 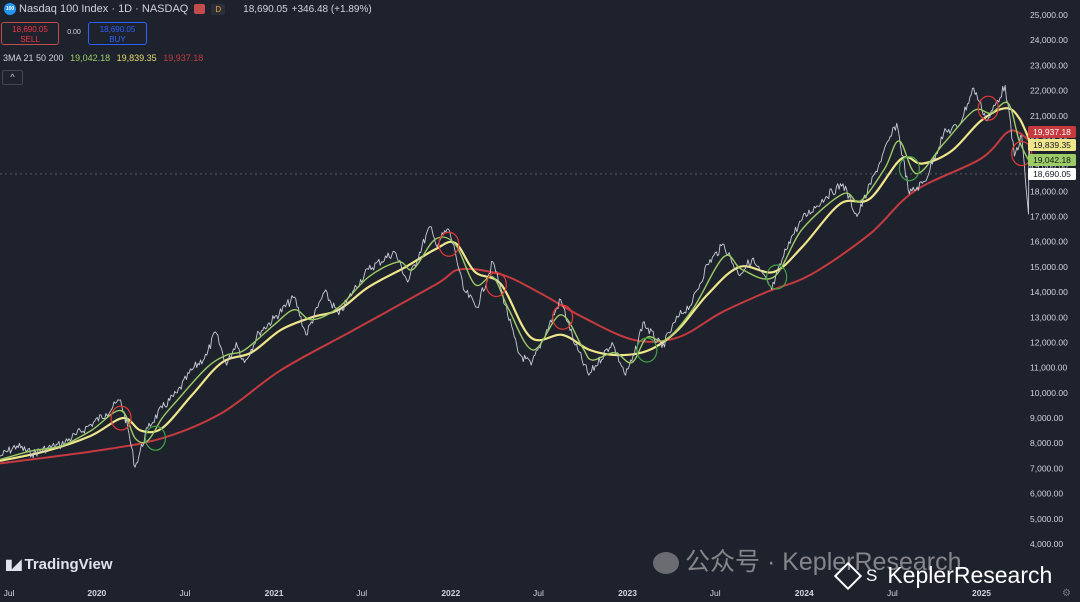 I want to click on y-tick-label: 10,000.00, so click(x=1049, y=393).